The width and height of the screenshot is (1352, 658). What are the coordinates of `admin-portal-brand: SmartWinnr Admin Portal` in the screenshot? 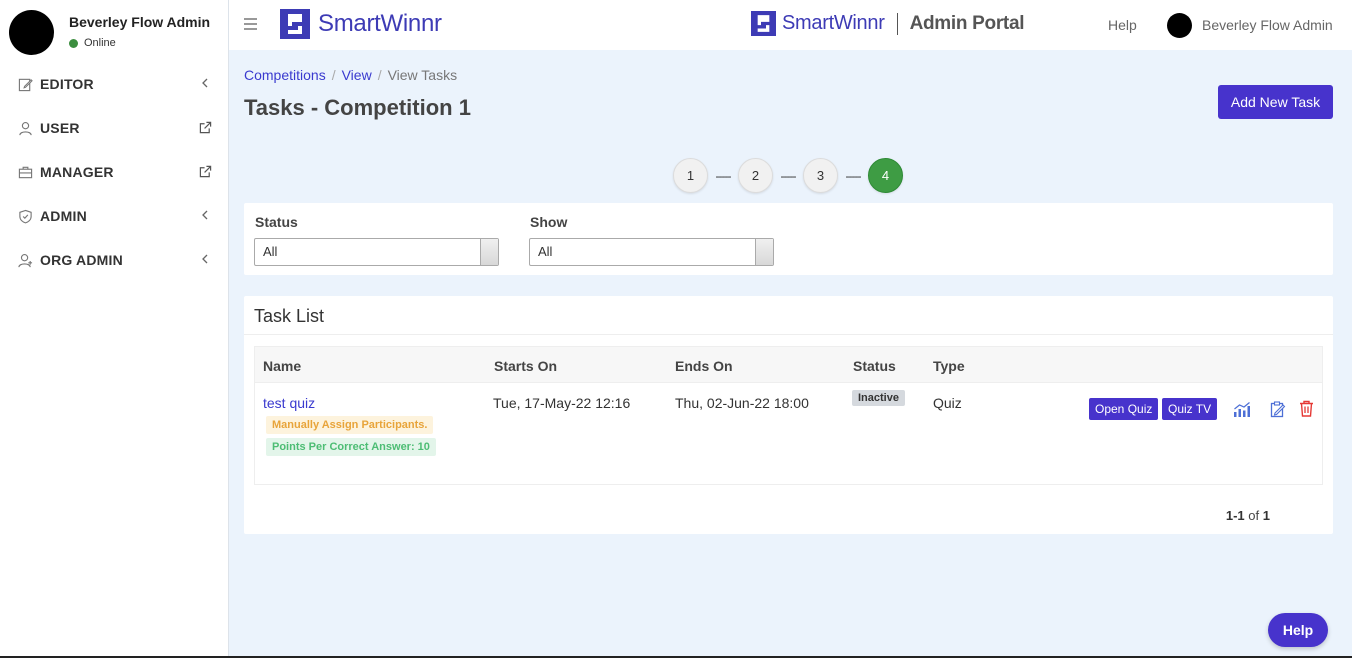 It's located at (888, 23).